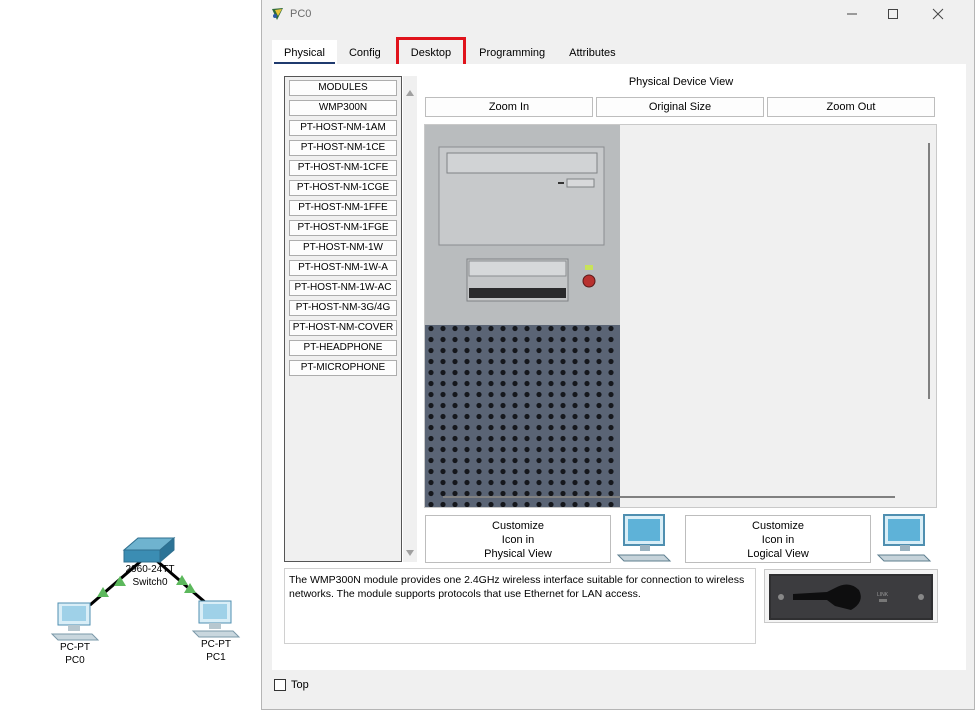 This screenshot has height=717, width=975. I want to click on pc1-icon, so click(216, 619).